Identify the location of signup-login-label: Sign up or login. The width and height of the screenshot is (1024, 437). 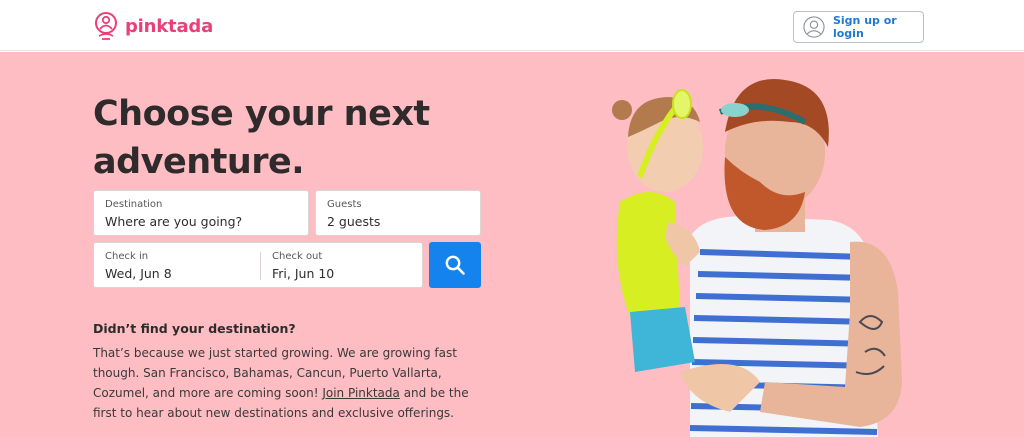
(864, 27).